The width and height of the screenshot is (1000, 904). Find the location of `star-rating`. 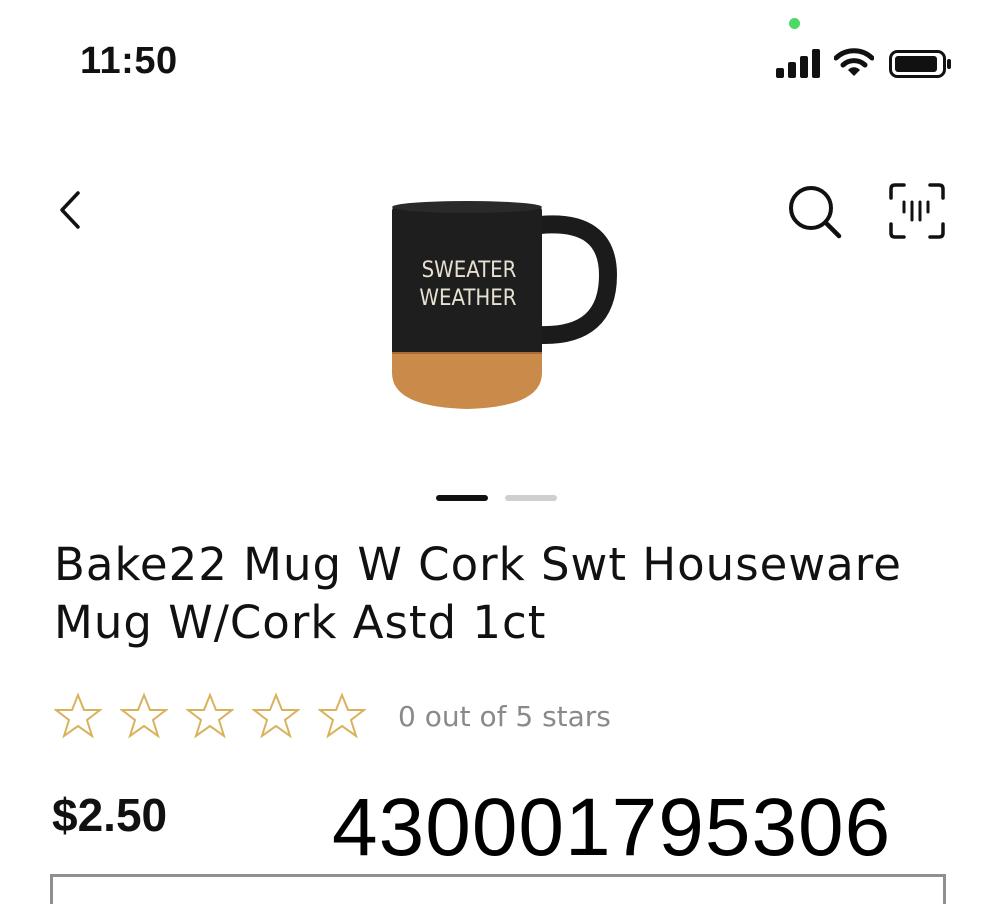

star-rating is located at coordinates (210, 716).